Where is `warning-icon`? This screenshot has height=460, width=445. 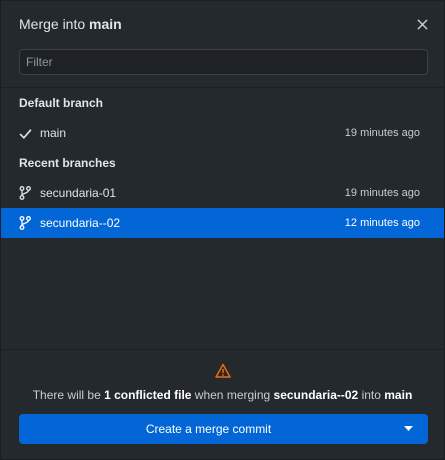 warning-icon is located at coordinates (222, 370).